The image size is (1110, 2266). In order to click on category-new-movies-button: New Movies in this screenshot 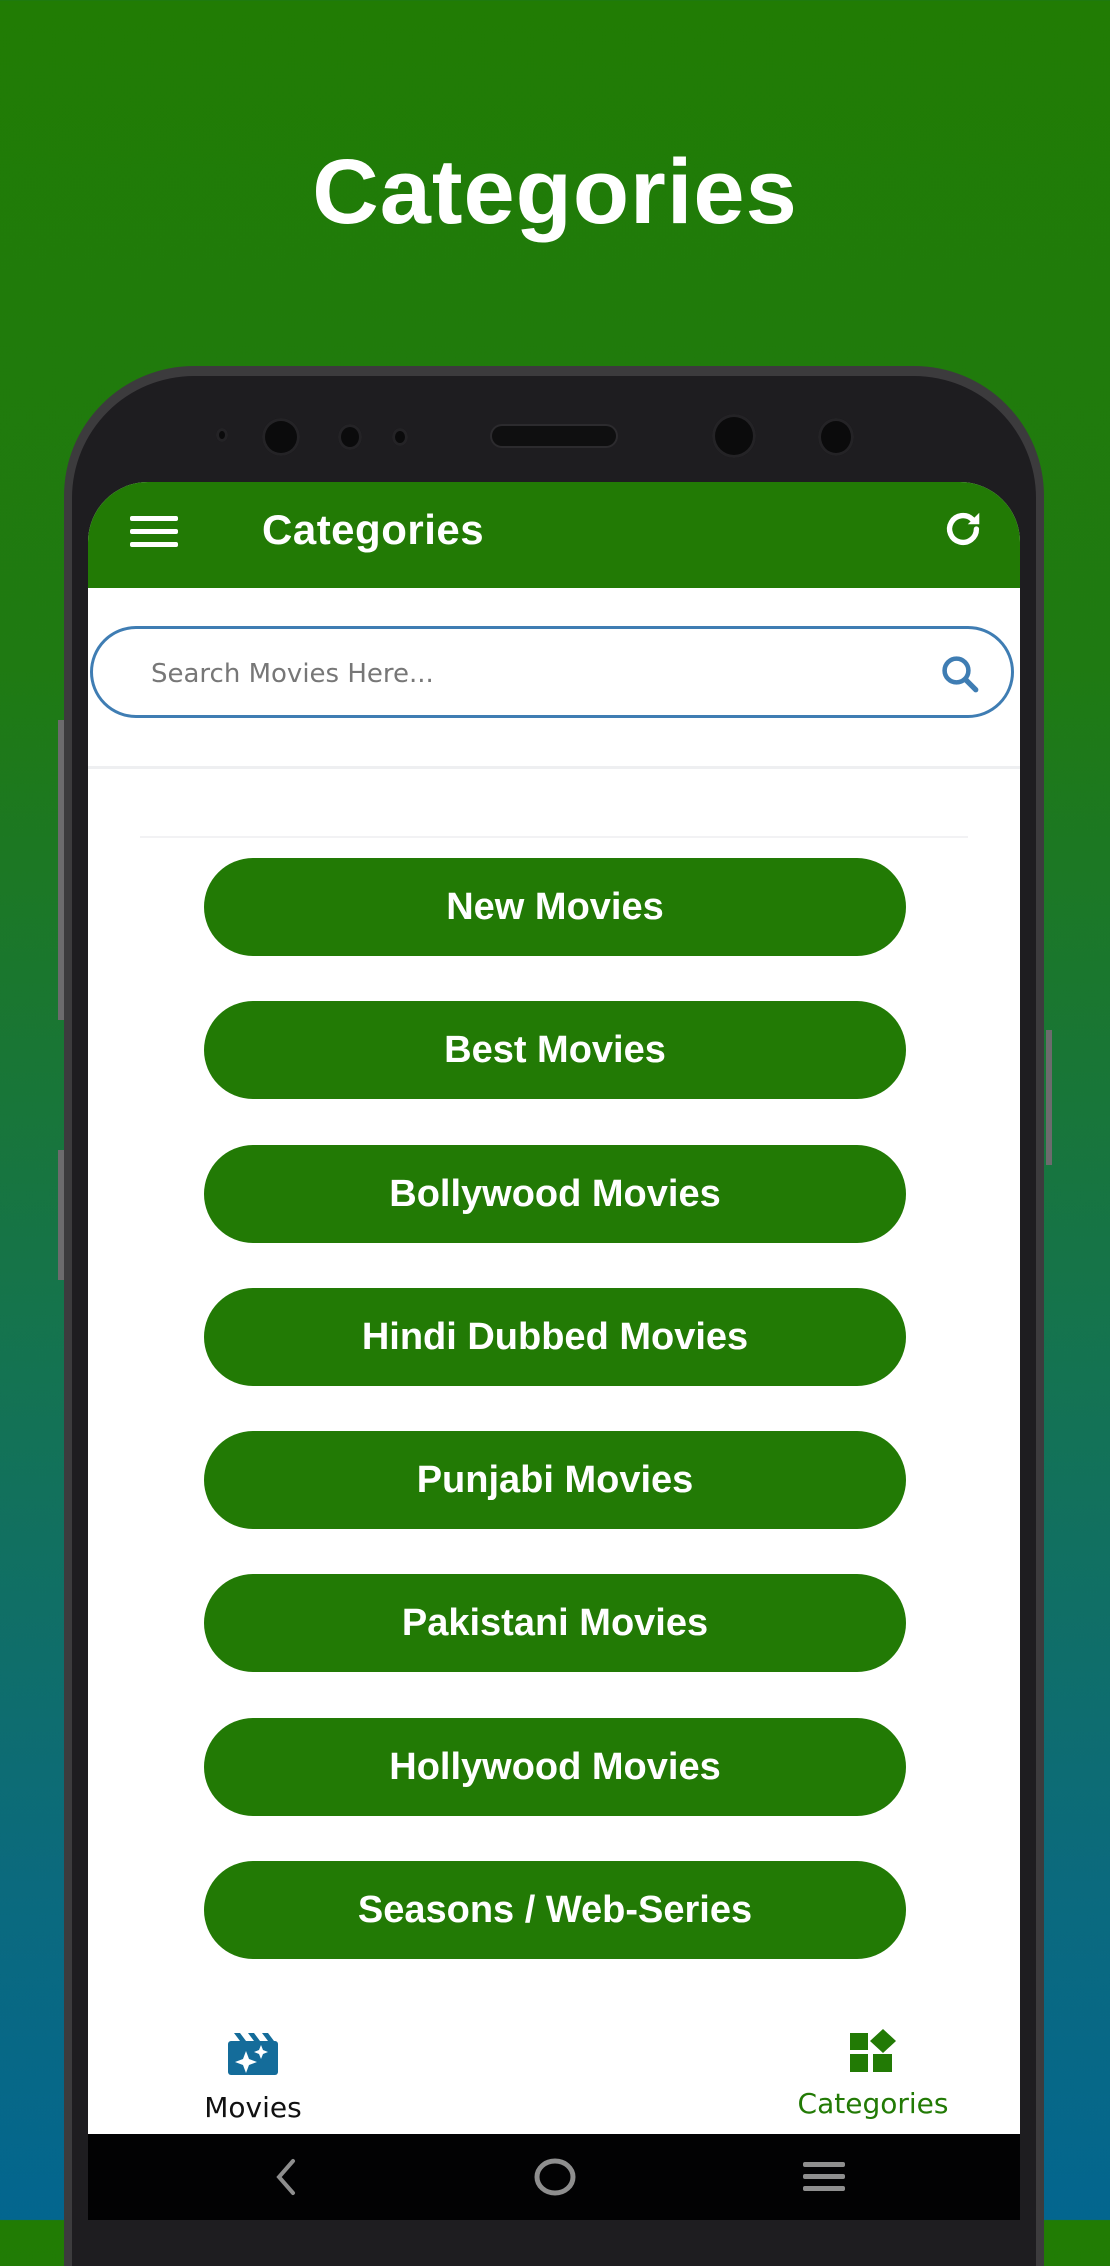, I will do `click(555, 907)`.